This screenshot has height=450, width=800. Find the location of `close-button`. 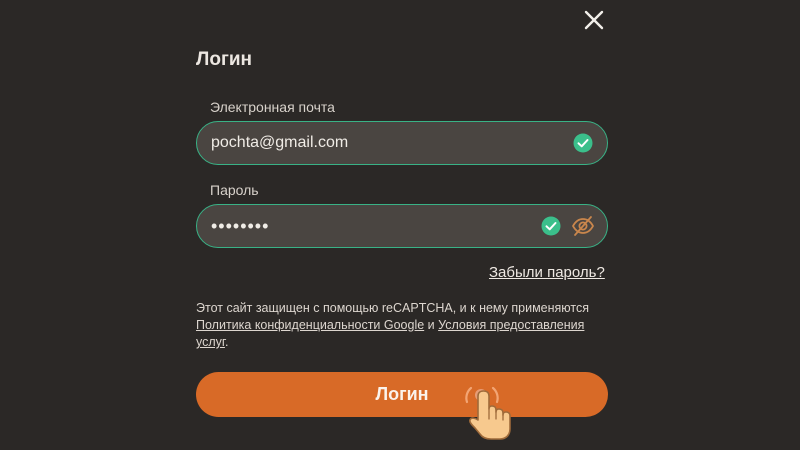

close-button is located at coordinates (594, 20).